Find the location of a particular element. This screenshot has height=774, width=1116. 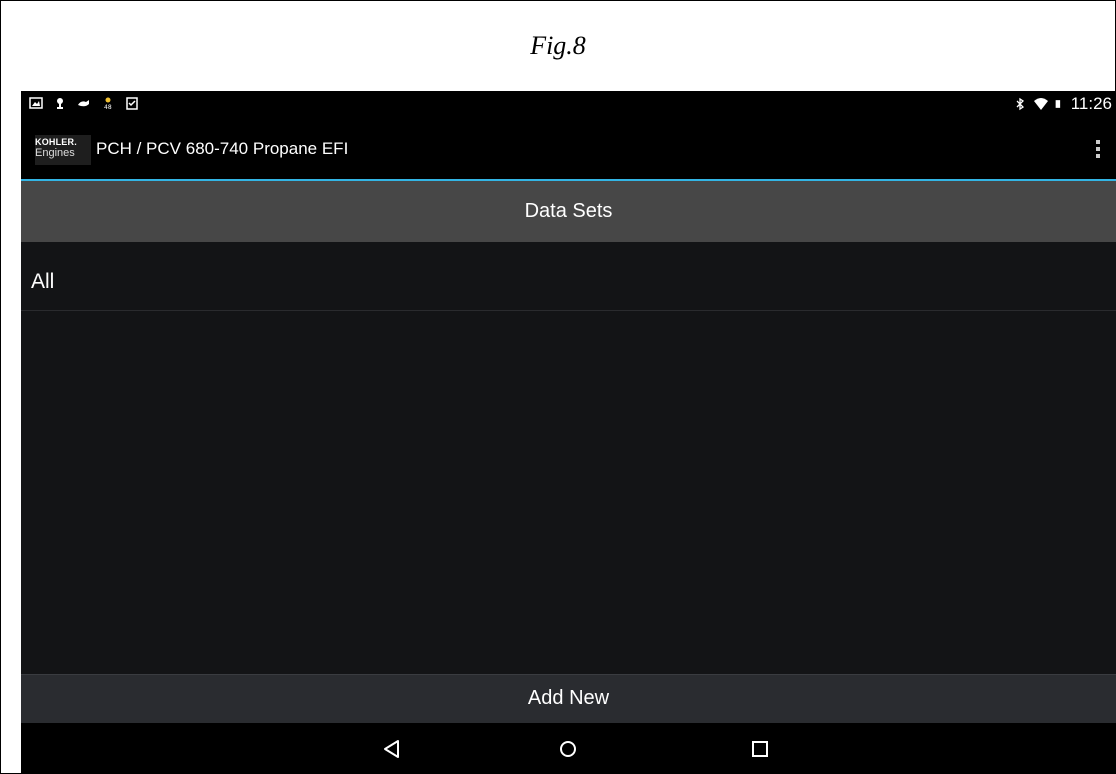

android-debug-icon is located at coordinates (60, 103).